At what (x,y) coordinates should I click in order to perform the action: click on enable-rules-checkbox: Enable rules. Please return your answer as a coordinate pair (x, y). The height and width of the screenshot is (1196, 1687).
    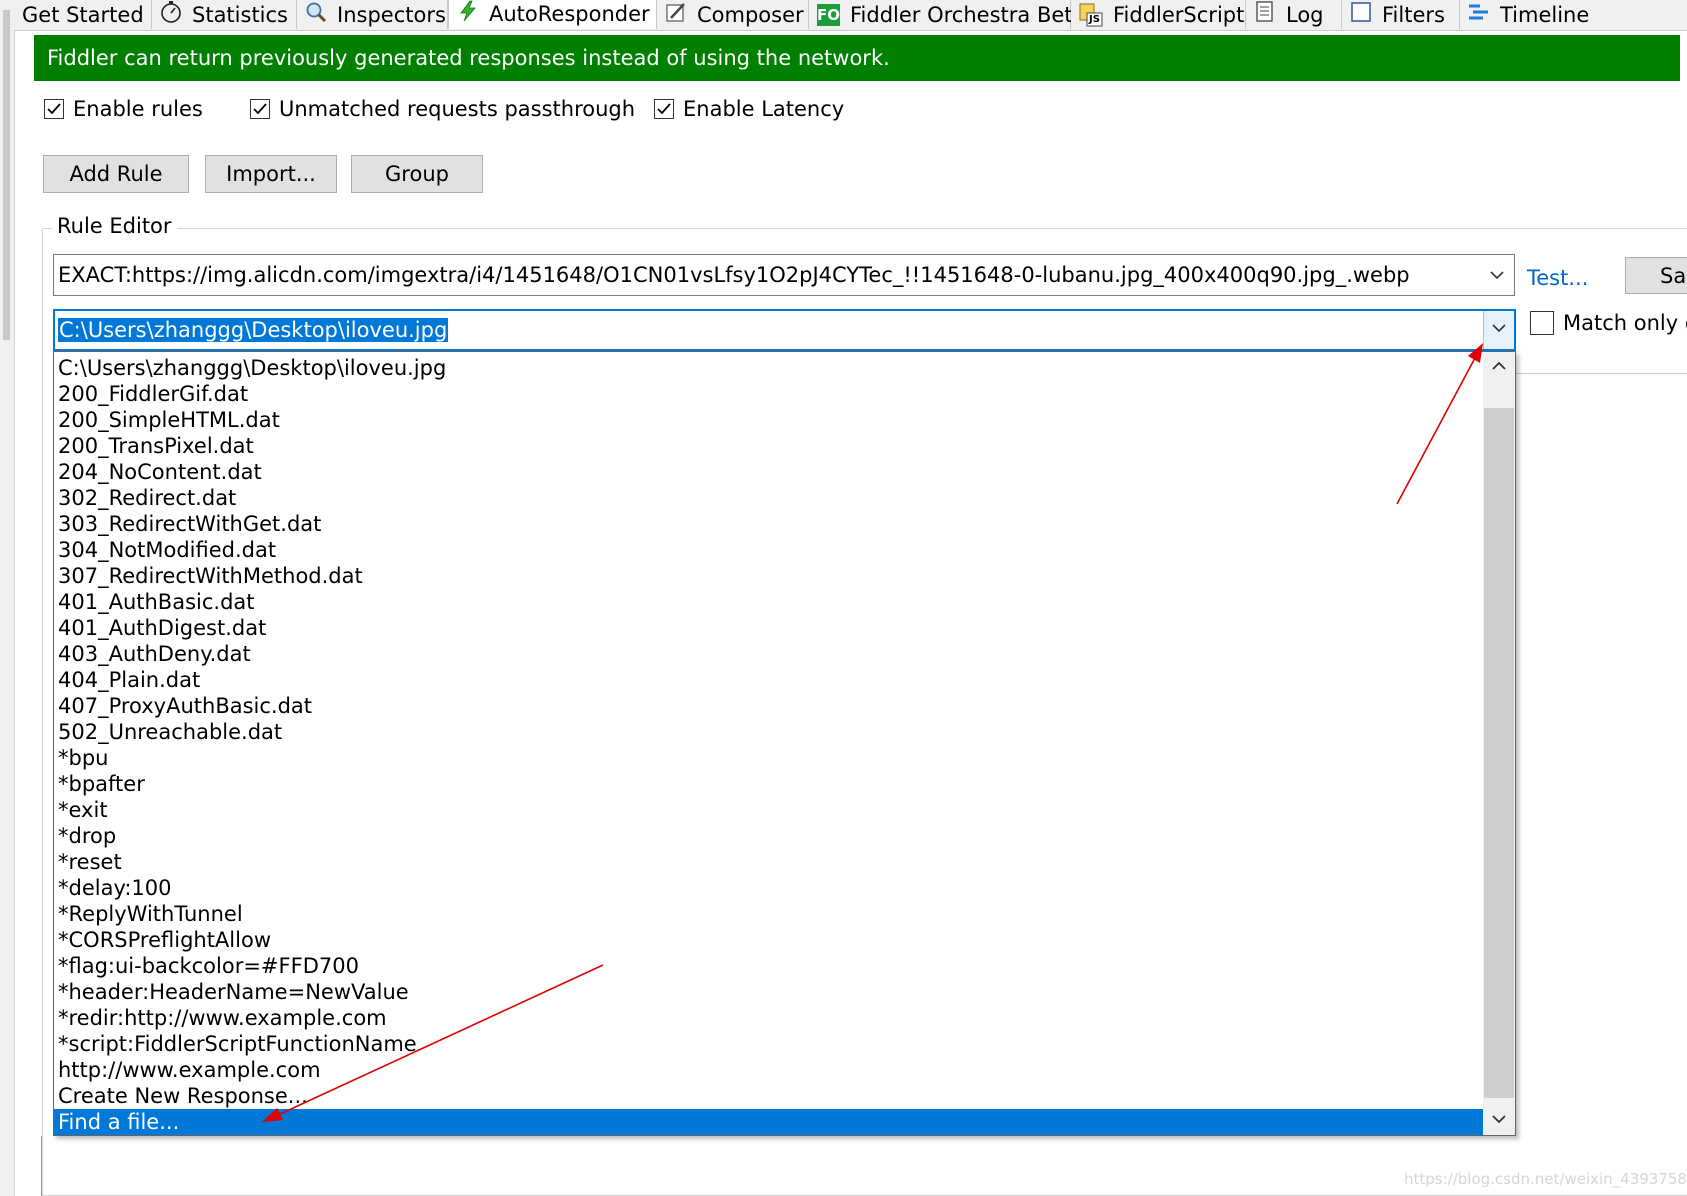
    Looking at the image, I should click on (123, 109).